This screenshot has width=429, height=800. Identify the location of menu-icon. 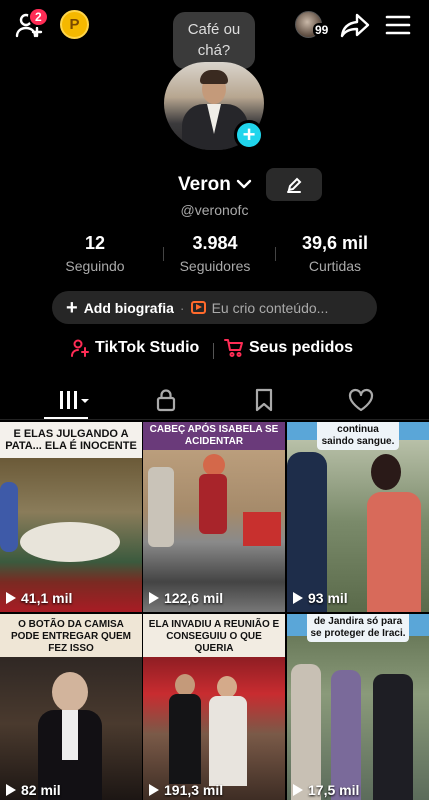
(398, 25).